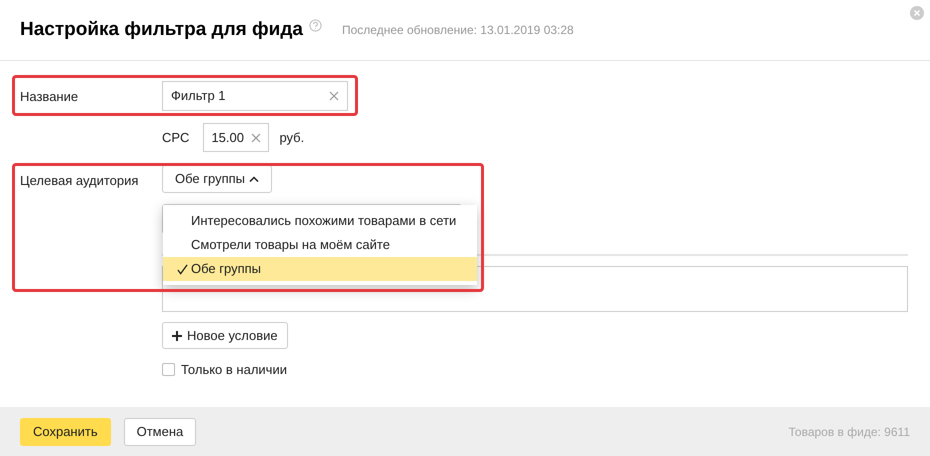 This screenshot has width=930, height=456. Describe the element at coordinates (291, 137) in the screenshot. I see `currency-label: руб.` at that location.